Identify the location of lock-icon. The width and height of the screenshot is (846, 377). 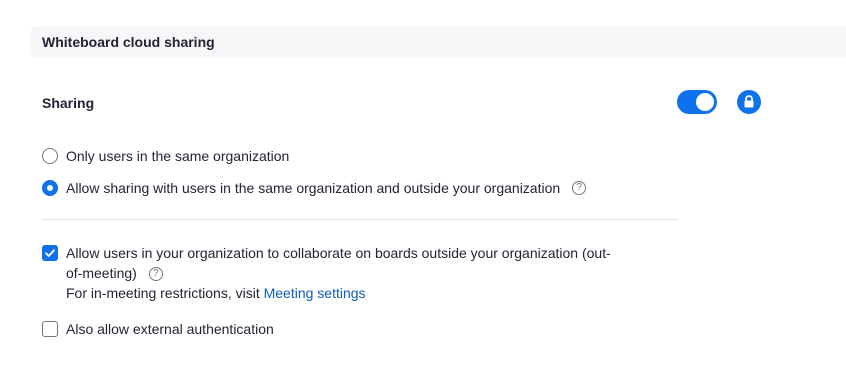
(749, 102).